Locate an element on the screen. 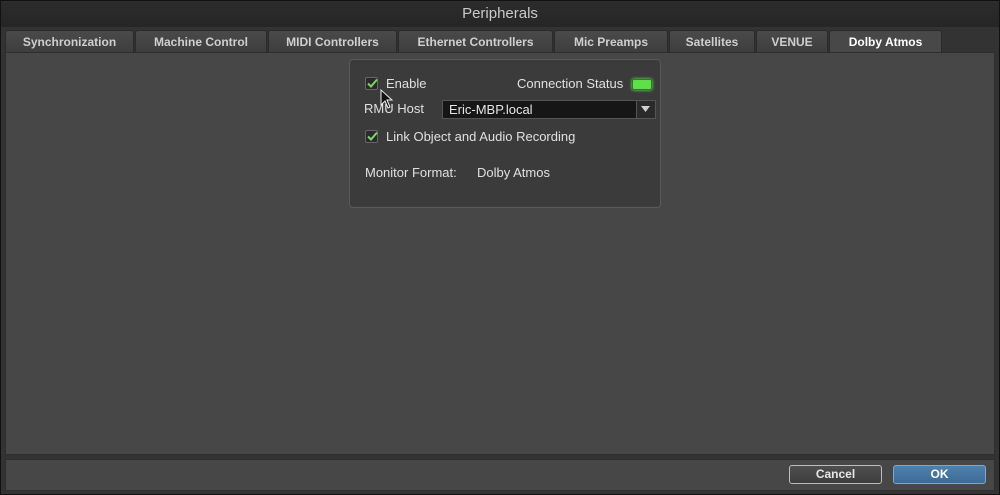  tab-mic-preamps: Mic Preamps is located at coordinates (611, 41).